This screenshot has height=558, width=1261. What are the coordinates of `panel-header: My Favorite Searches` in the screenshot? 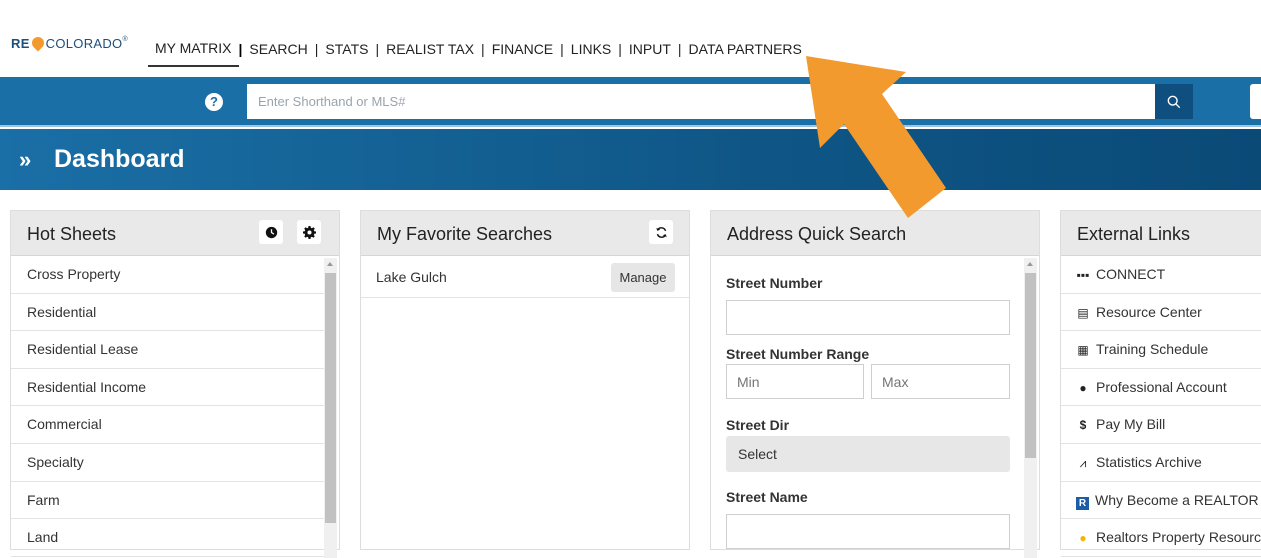 It's located at (525, 233).